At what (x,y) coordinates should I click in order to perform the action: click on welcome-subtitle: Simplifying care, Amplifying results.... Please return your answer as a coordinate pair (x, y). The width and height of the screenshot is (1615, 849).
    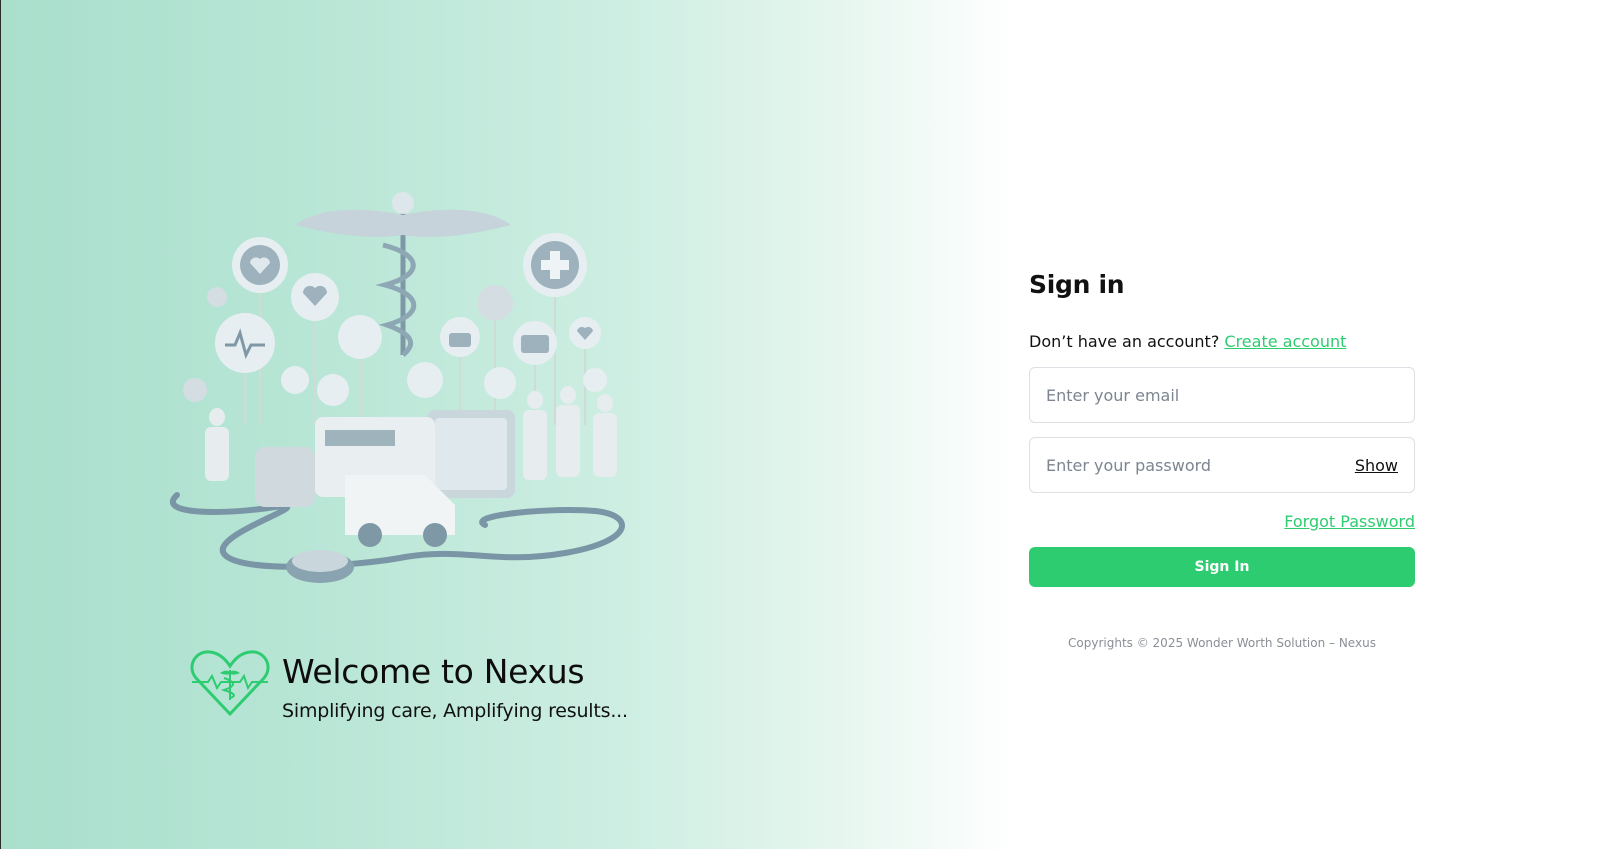
    Looking at the image, I should click on (455, 711).